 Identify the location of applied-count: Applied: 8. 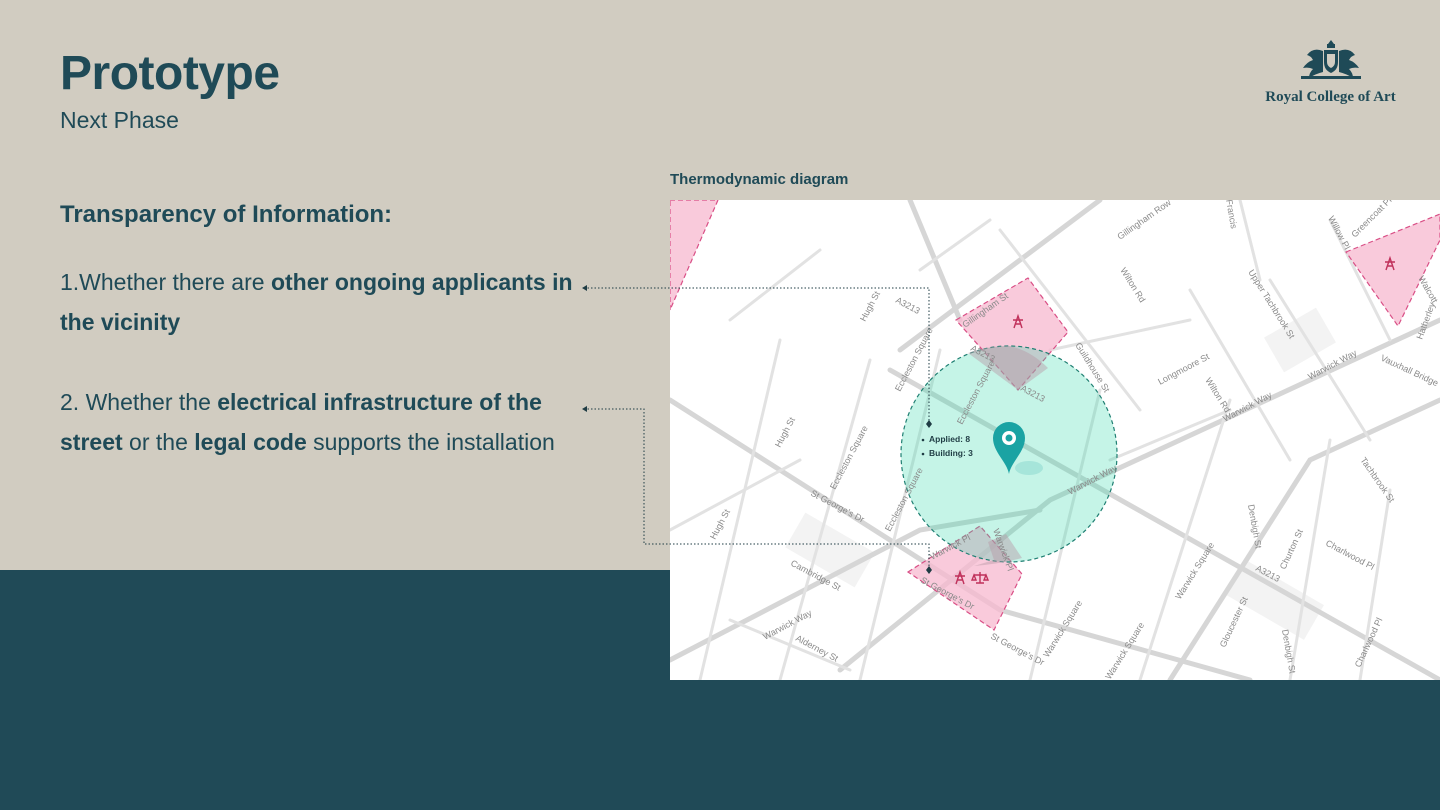
(949, 439).